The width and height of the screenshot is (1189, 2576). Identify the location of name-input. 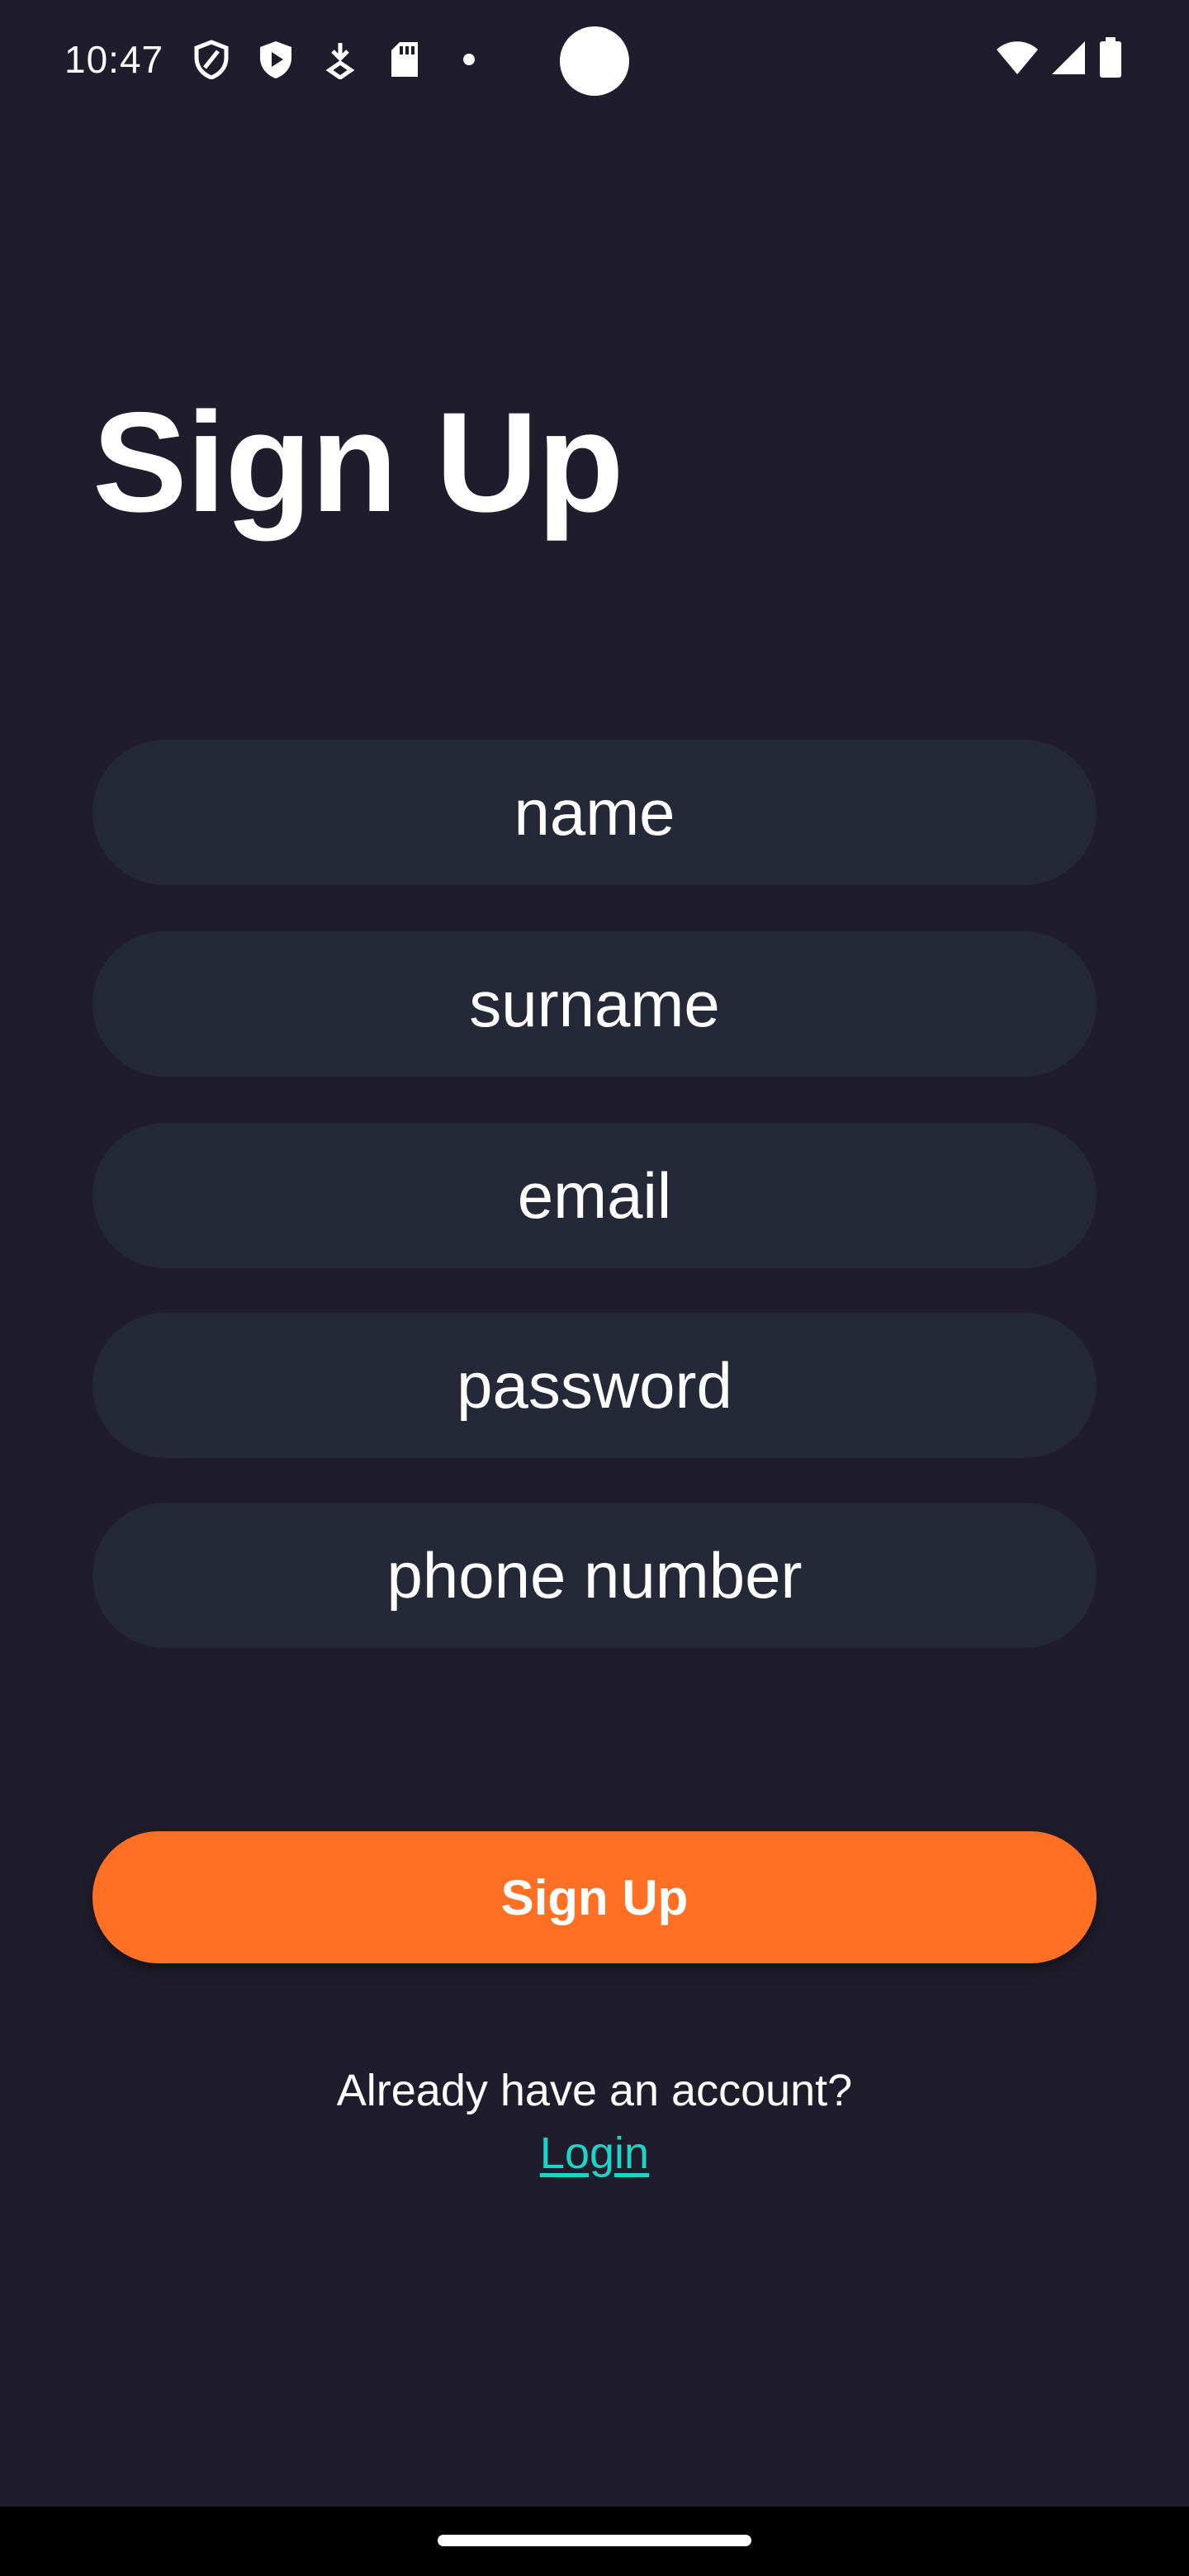
(594, 812).